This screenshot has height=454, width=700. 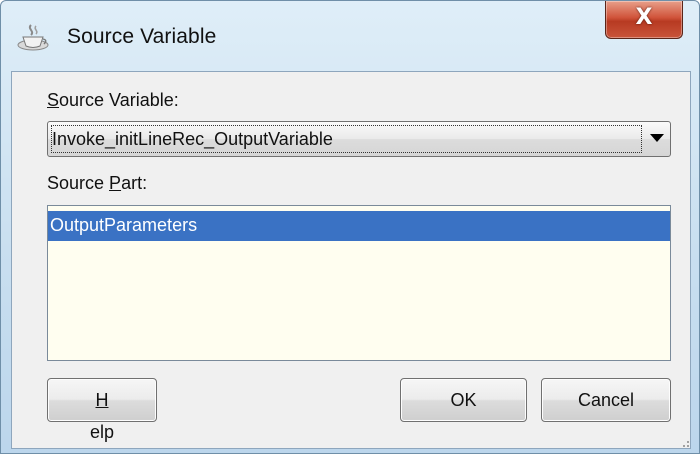 I want to click on source-part-label-before: Source, so click(x=78, y=183).